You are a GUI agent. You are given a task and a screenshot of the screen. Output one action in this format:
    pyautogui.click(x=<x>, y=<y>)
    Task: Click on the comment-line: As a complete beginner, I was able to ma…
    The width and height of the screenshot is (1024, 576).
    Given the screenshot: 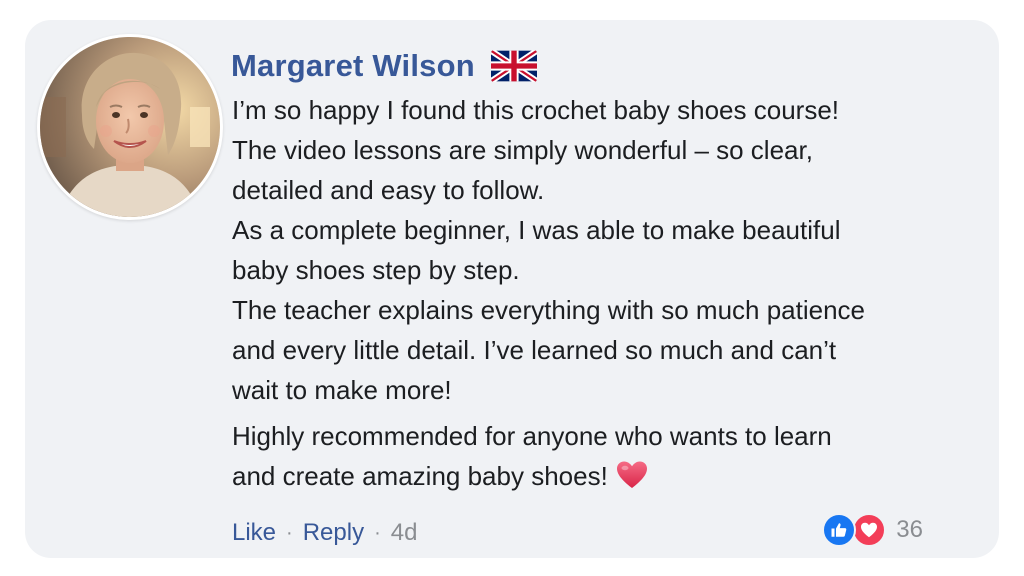 What is the action you would take?
    pyautogui.click(x=536, y=230)
    